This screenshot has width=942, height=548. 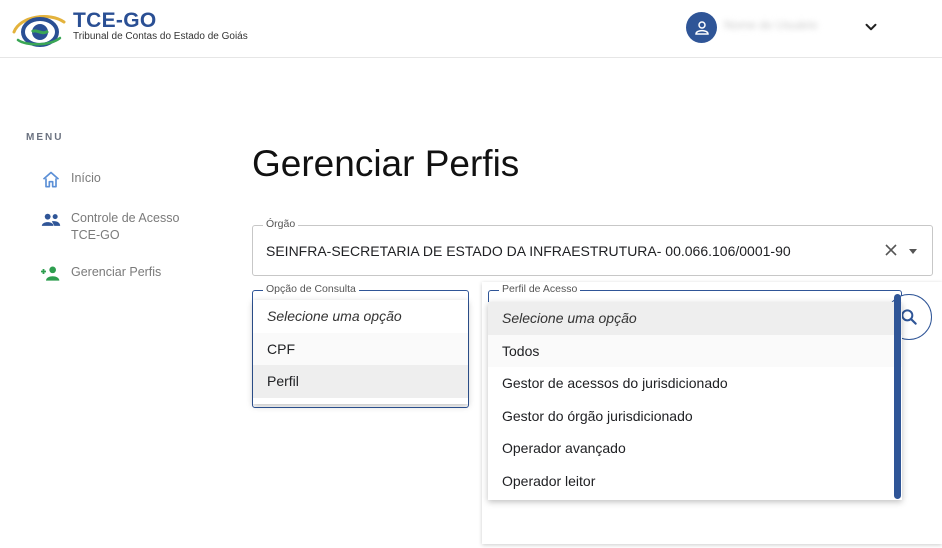 I want to click on opcao-consulta-dropdown: Selecione uma opção CPF Perfil, so click(x=360, y=352).